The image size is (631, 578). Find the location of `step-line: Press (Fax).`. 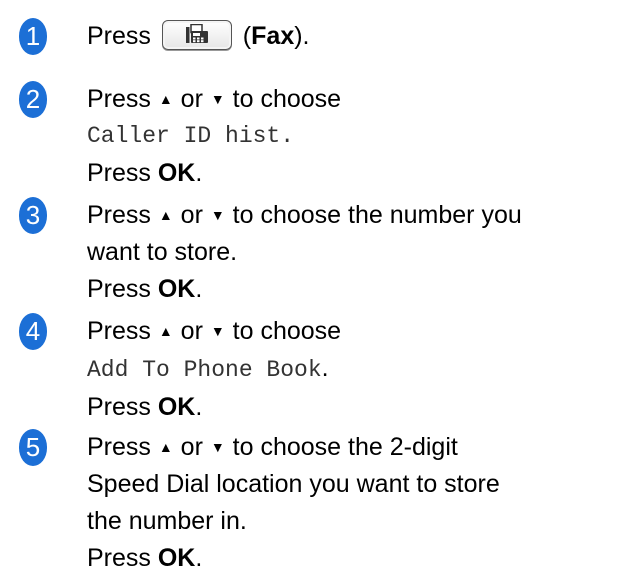

step-line: Press (Fax). is located at coordinates (355, 36).